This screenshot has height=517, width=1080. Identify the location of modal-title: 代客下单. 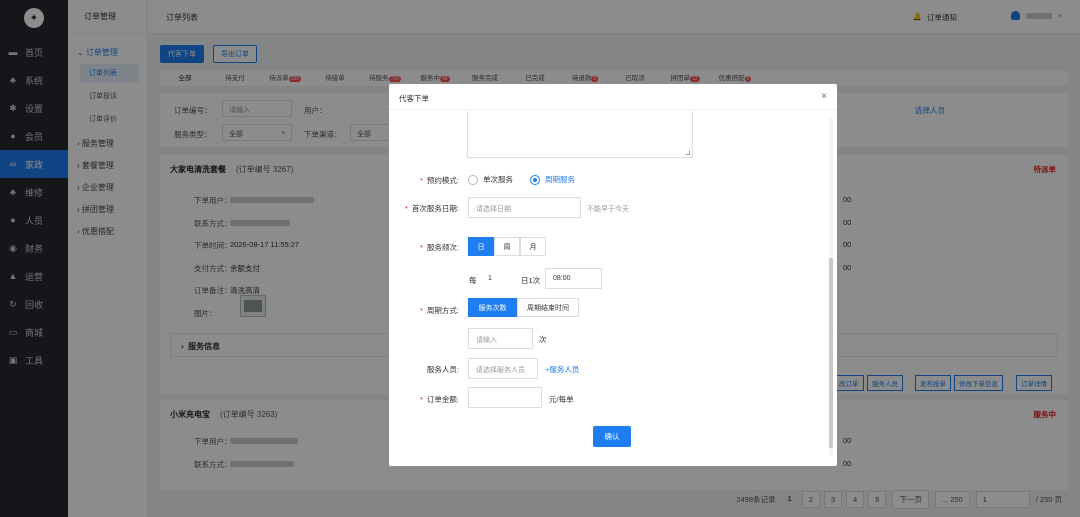
(613, 97).